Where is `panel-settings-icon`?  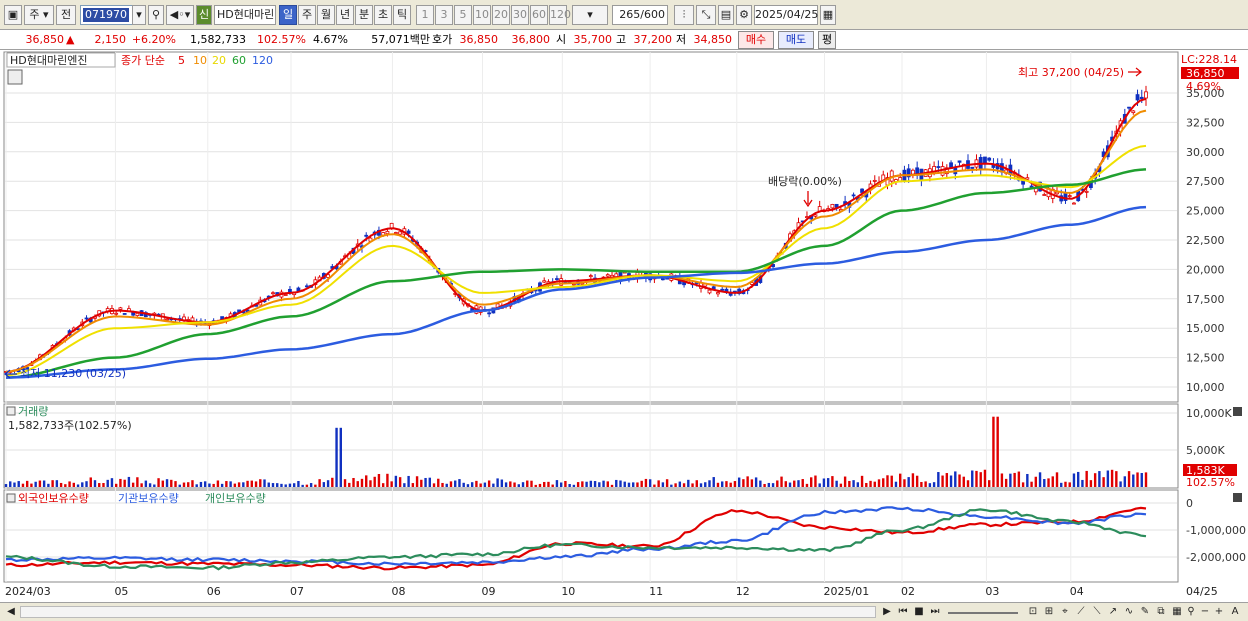
panel-settings-icon is located at coordinates (15, 77).